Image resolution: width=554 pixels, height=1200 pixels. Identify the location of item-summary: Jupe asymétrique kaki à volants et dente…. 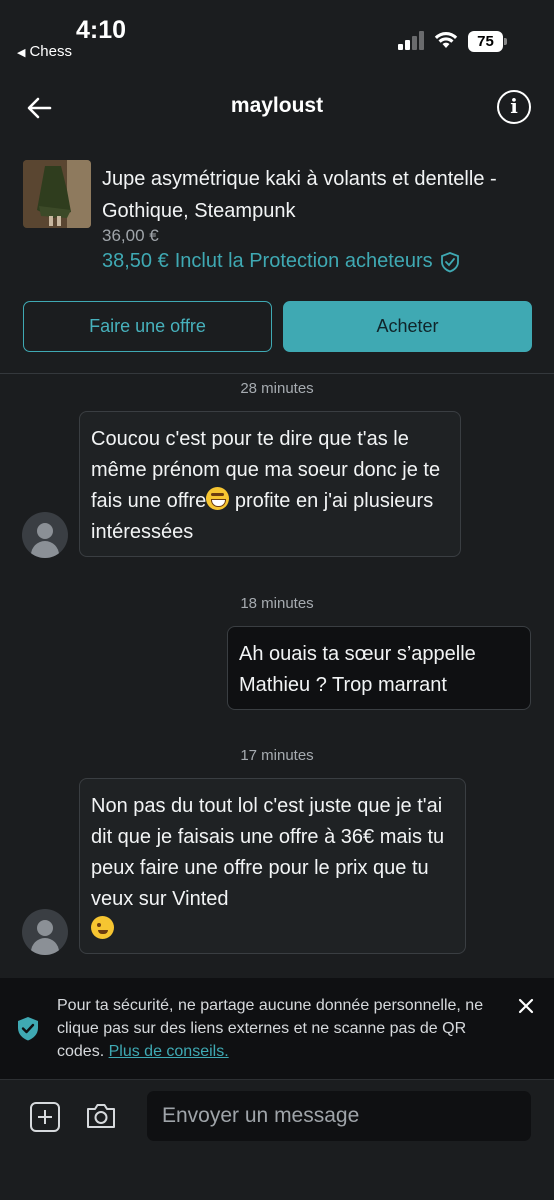
(277, 215).